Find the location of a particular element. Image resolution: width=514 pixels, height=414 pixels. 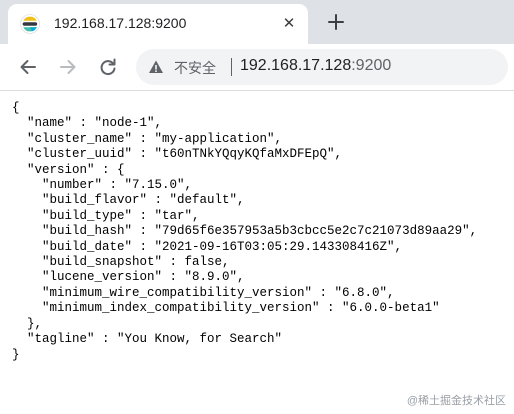

json-line: } is located at coordinates (16, 354).